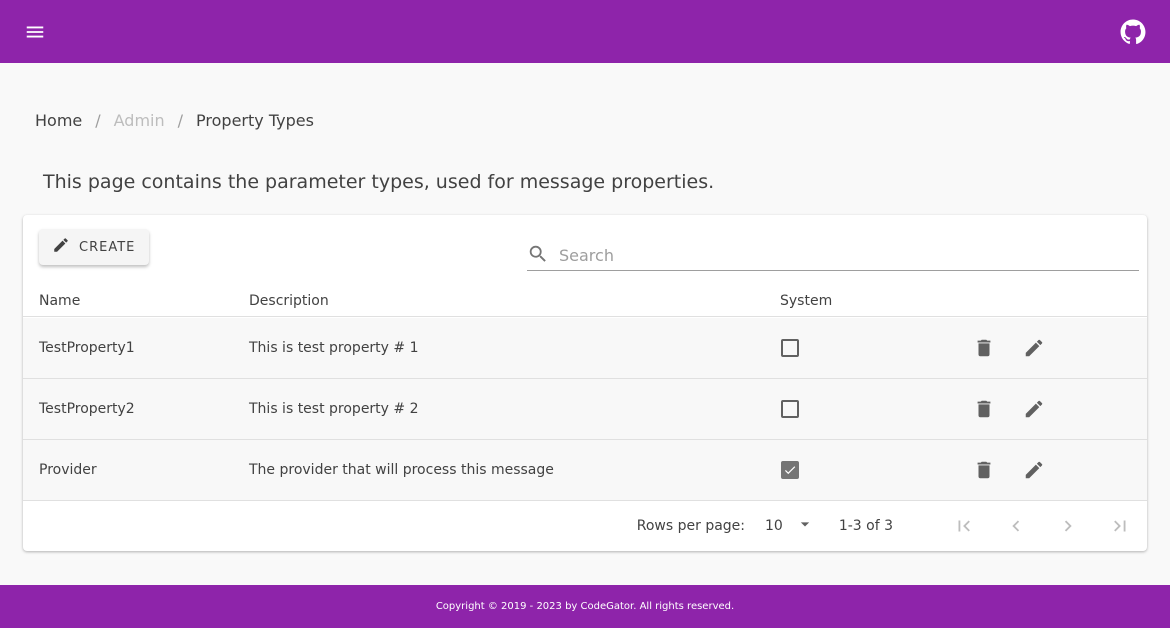  What do you see at coordinates (334, 348) in the screenshot?
I see `row-description: This is test property # 1` at bounding box center [334, 348].